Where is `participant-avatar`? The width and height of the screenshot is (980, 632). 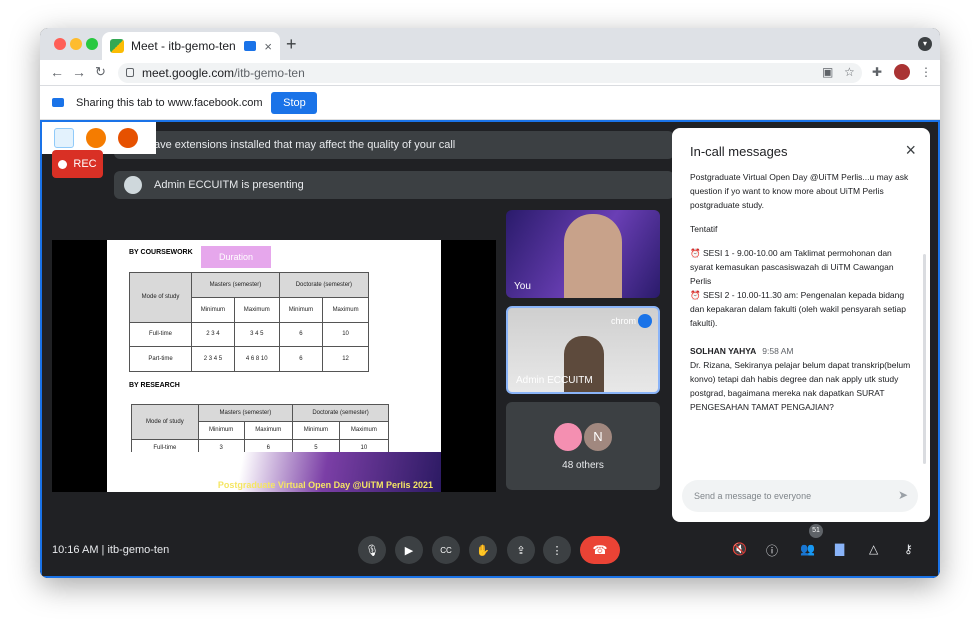
participant-avatar is located at coordinates (568, 436).